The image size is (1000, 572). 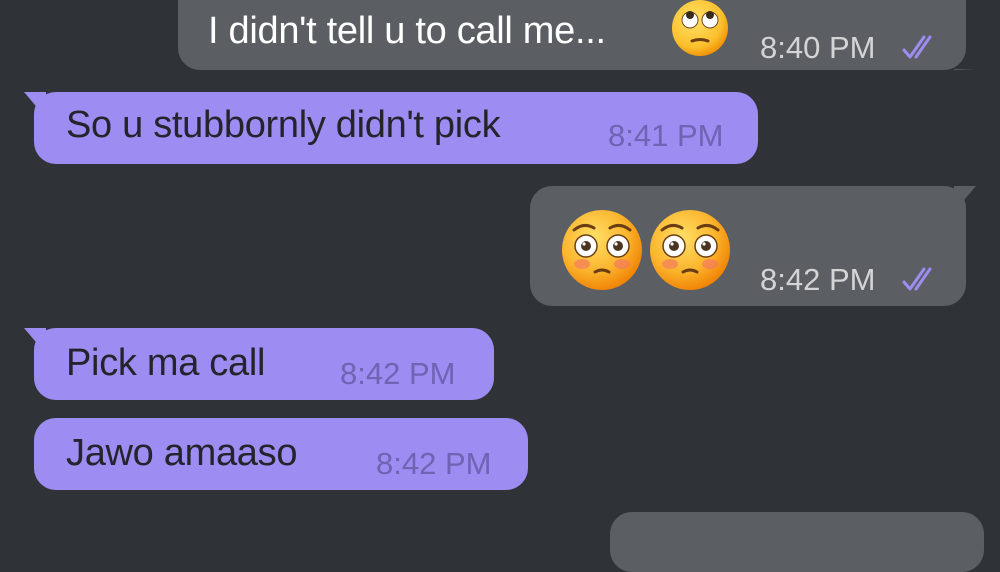 I want to click on message-bubble-outgoing: 8:42 PM, so click(x=753, y=246).